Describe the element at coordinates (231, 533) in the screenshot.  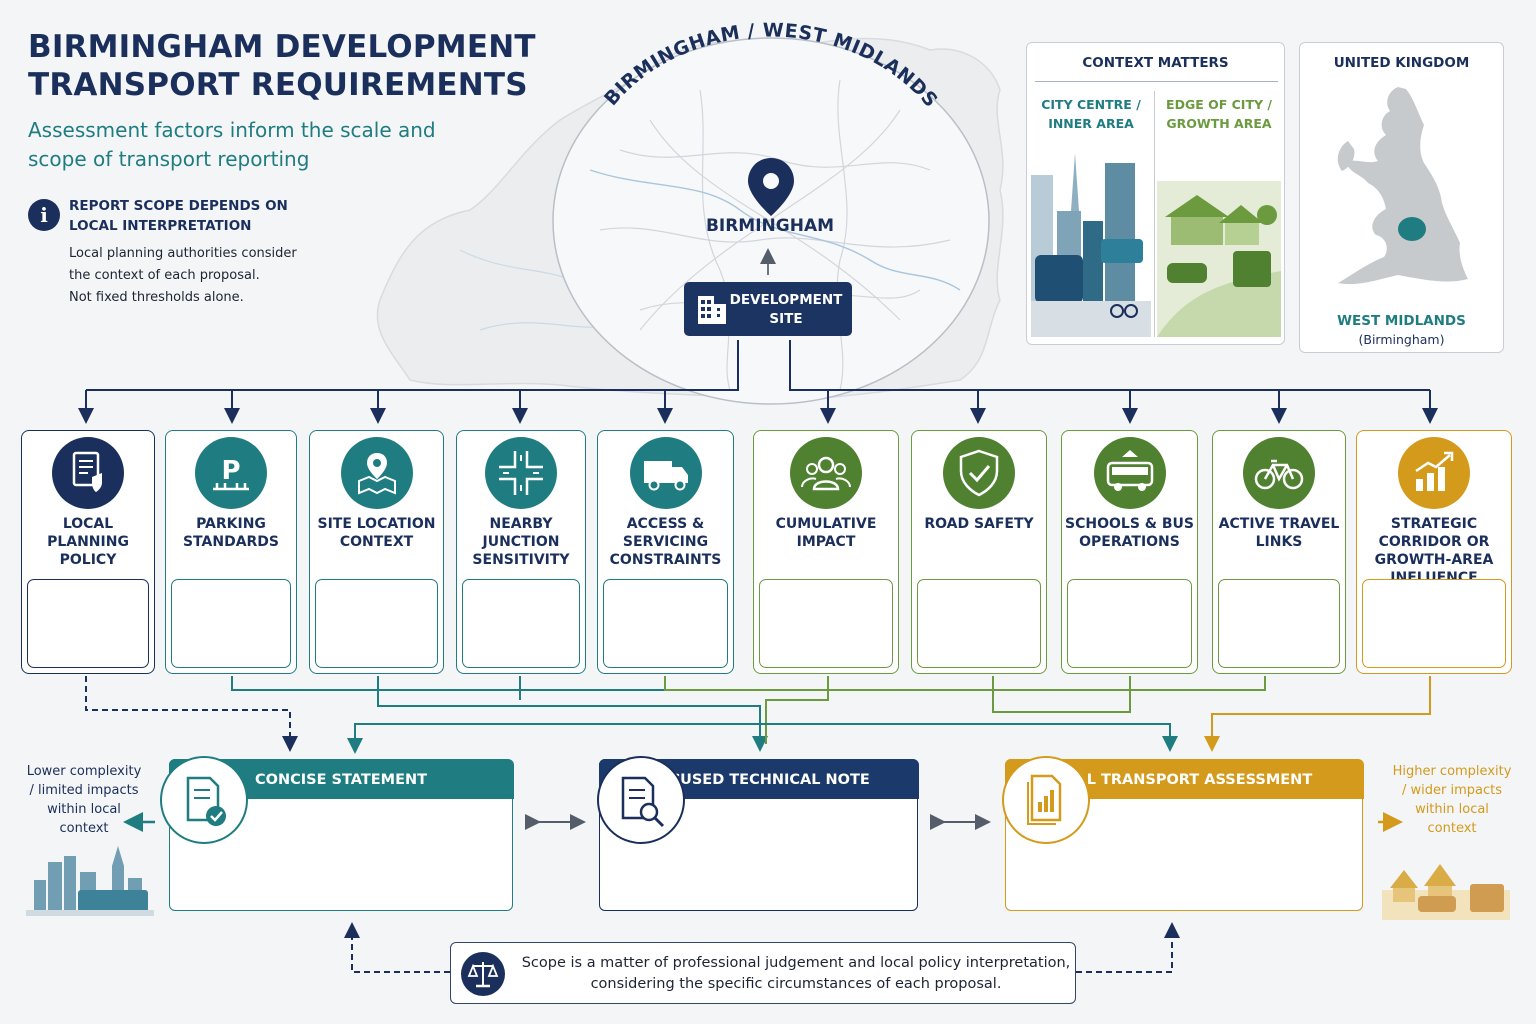
I see `factor-label: PARKING STANDARDS` at that location.